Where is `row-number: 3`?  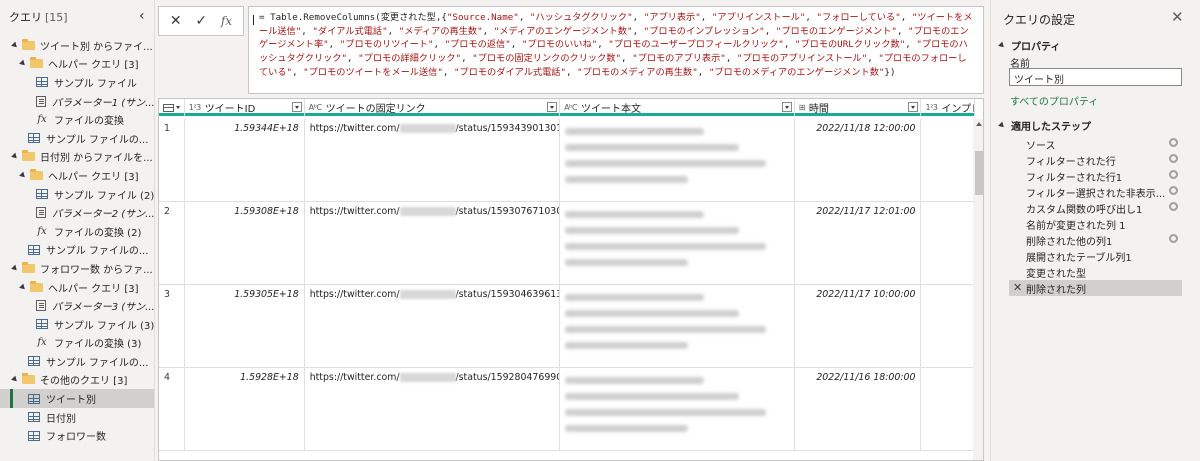
row-number: 3 is located at coordinates (172, 326).